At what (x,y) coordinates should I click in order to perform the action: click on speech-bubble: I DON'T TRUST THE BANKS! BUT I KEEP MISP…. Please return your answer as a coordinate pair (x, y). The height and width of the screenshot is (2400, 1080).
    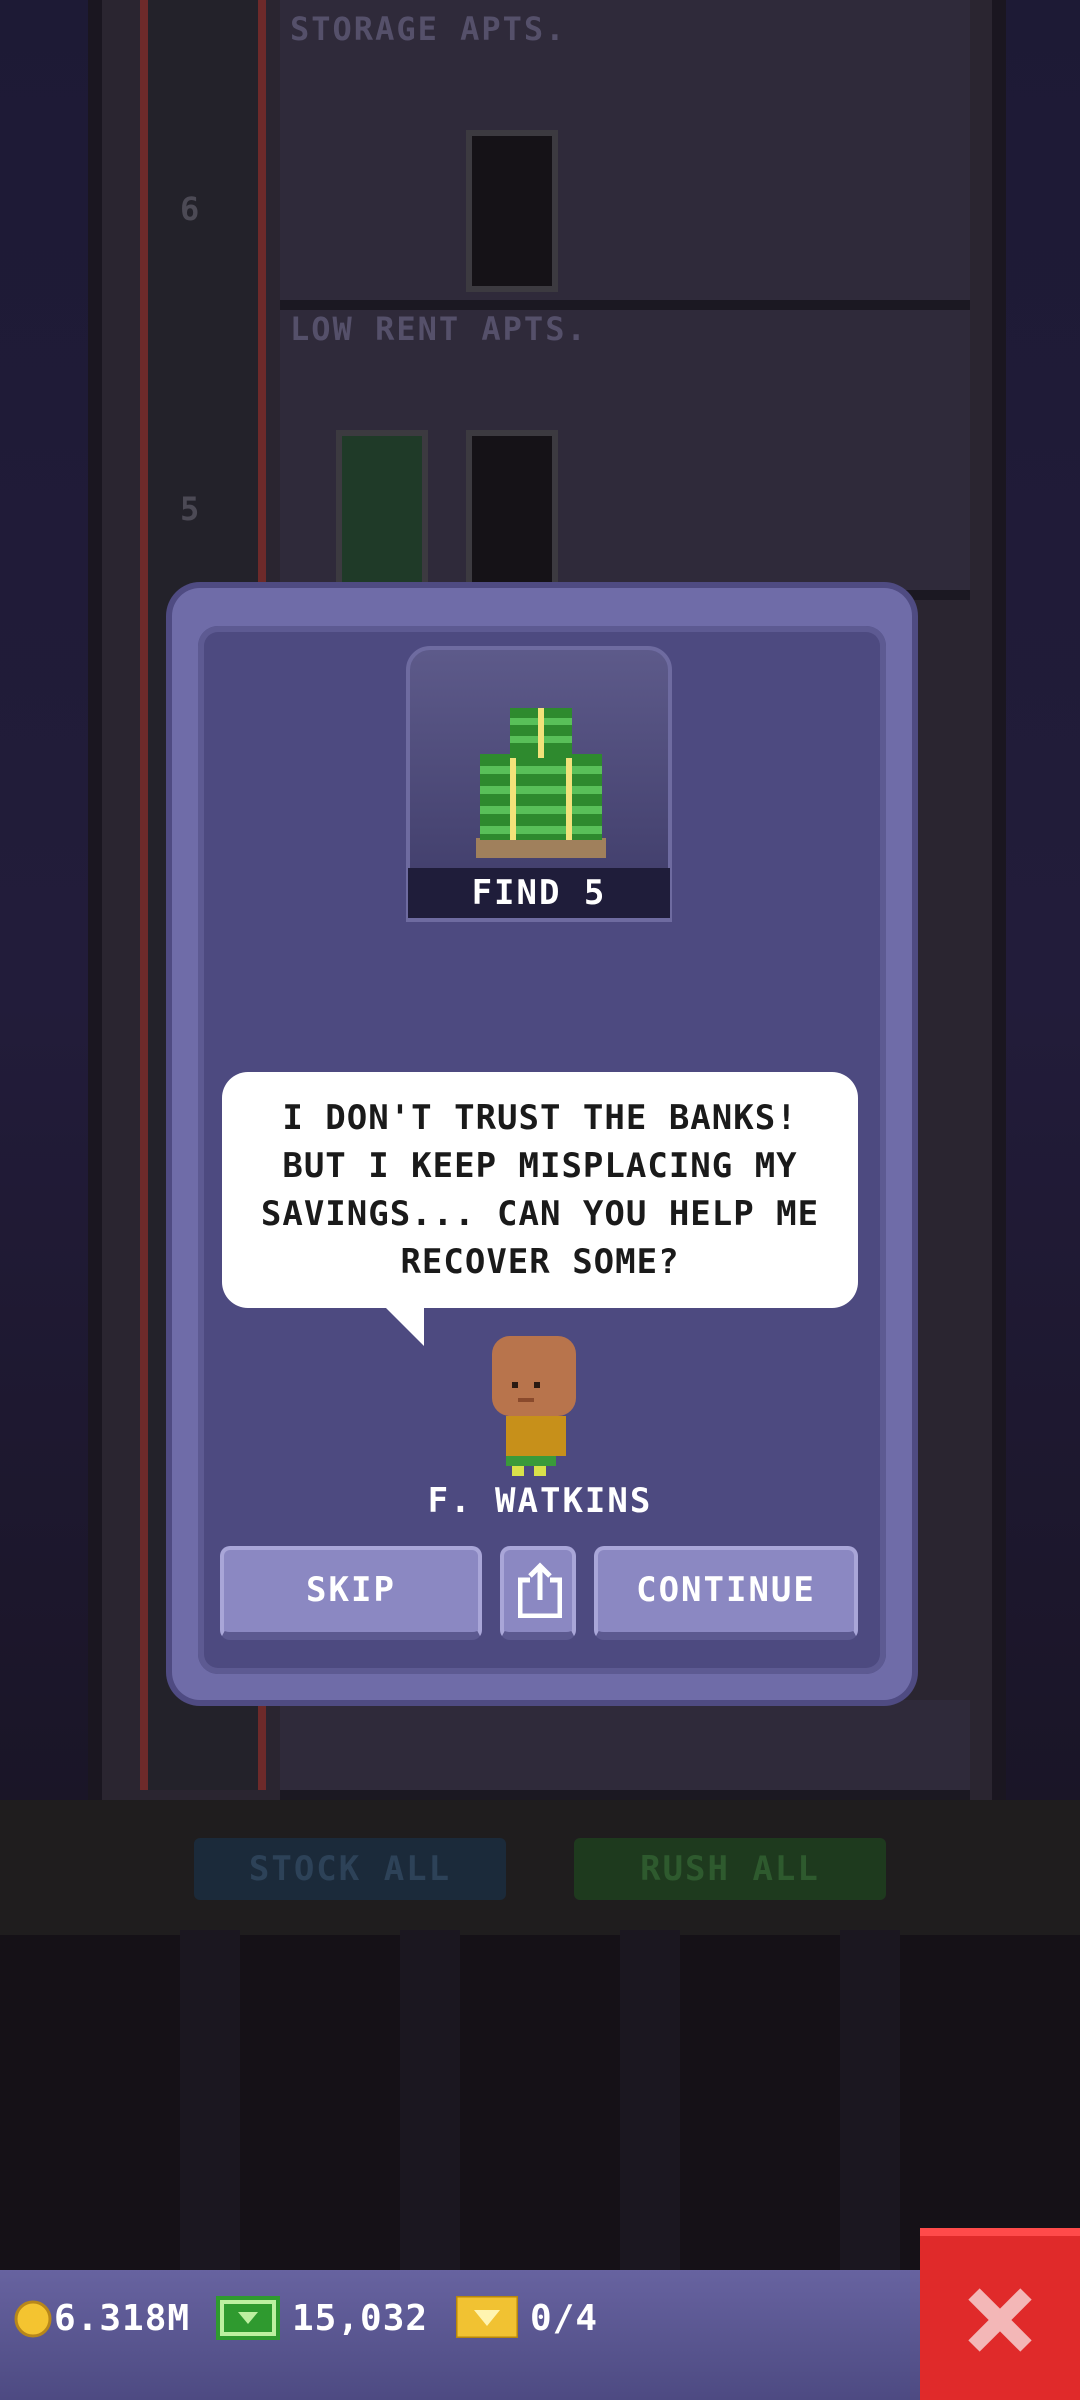
    Looking at the image, I should click on (540, 1190).